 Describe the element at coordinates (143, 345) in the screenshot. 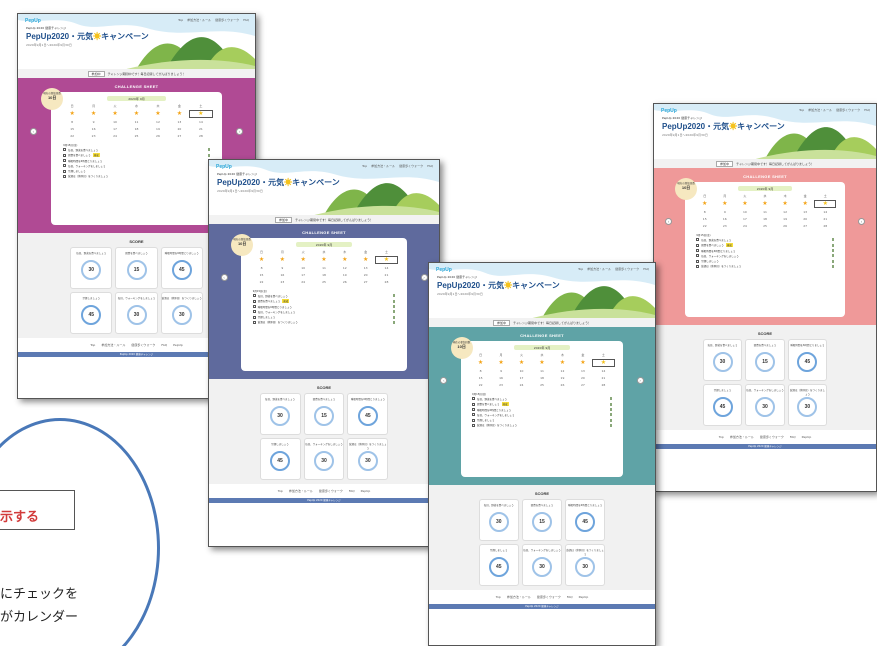

I see `footer-link: 健康歩くウォーク` at that location.